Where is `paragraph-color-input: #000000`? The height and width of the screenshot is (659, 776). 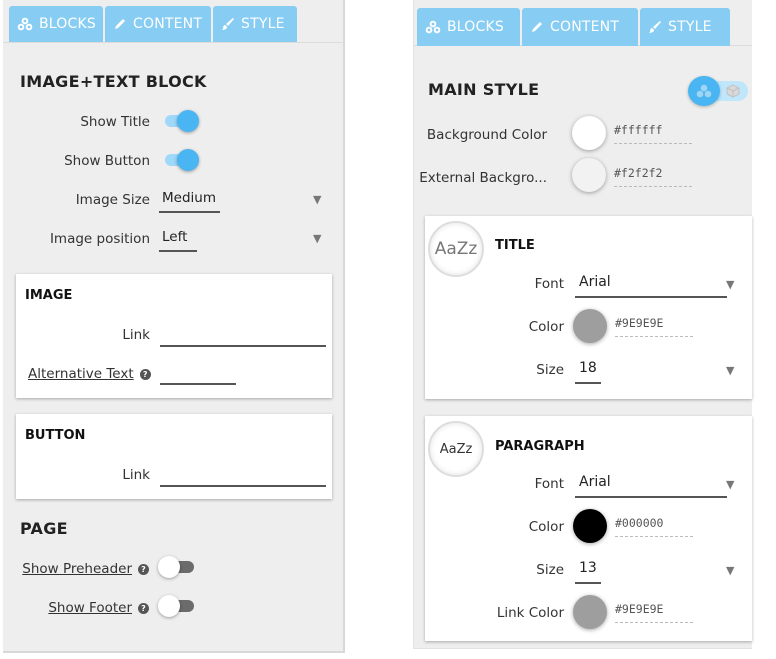
paragraph-color-input: #000000 is located at coordinates (654, 526).